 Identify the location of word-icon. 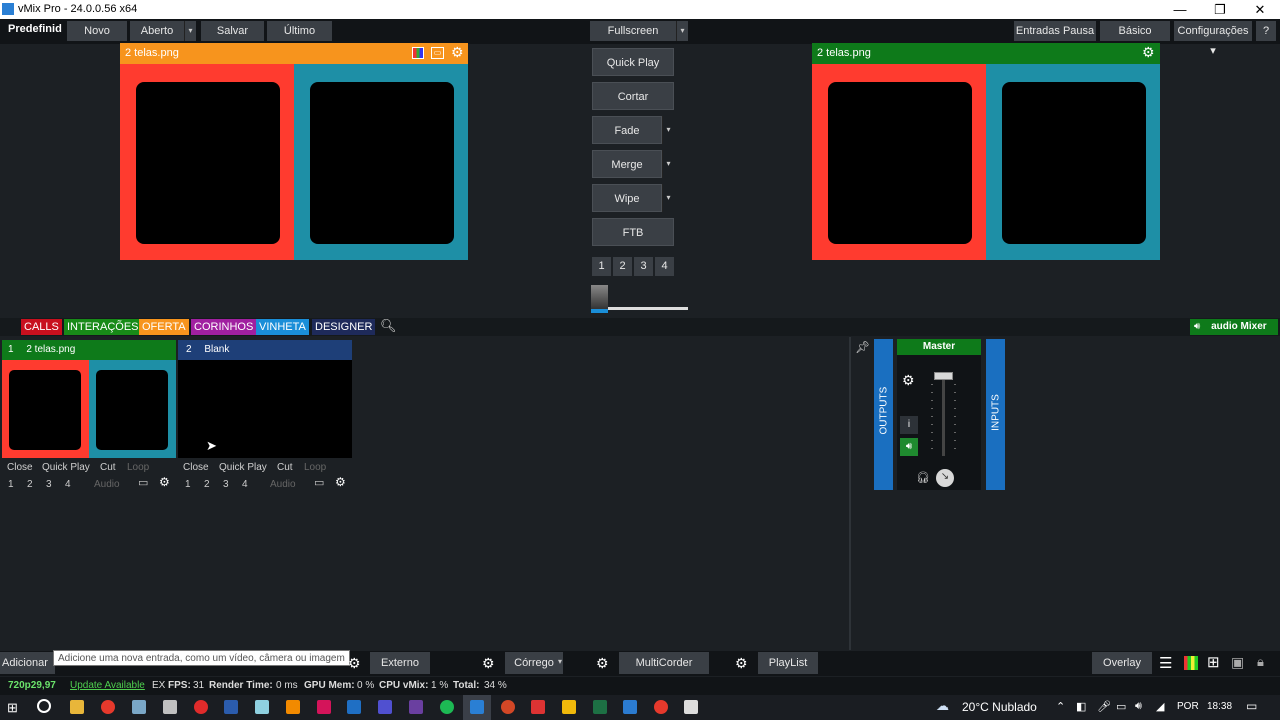
(231, 707).